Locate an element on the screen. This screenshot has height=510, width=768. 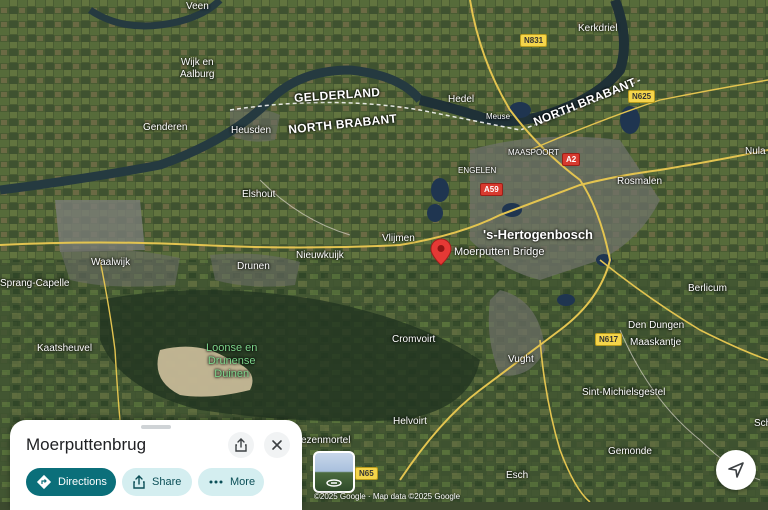
sheet-drag-handle is located at coordinates (156, 427).